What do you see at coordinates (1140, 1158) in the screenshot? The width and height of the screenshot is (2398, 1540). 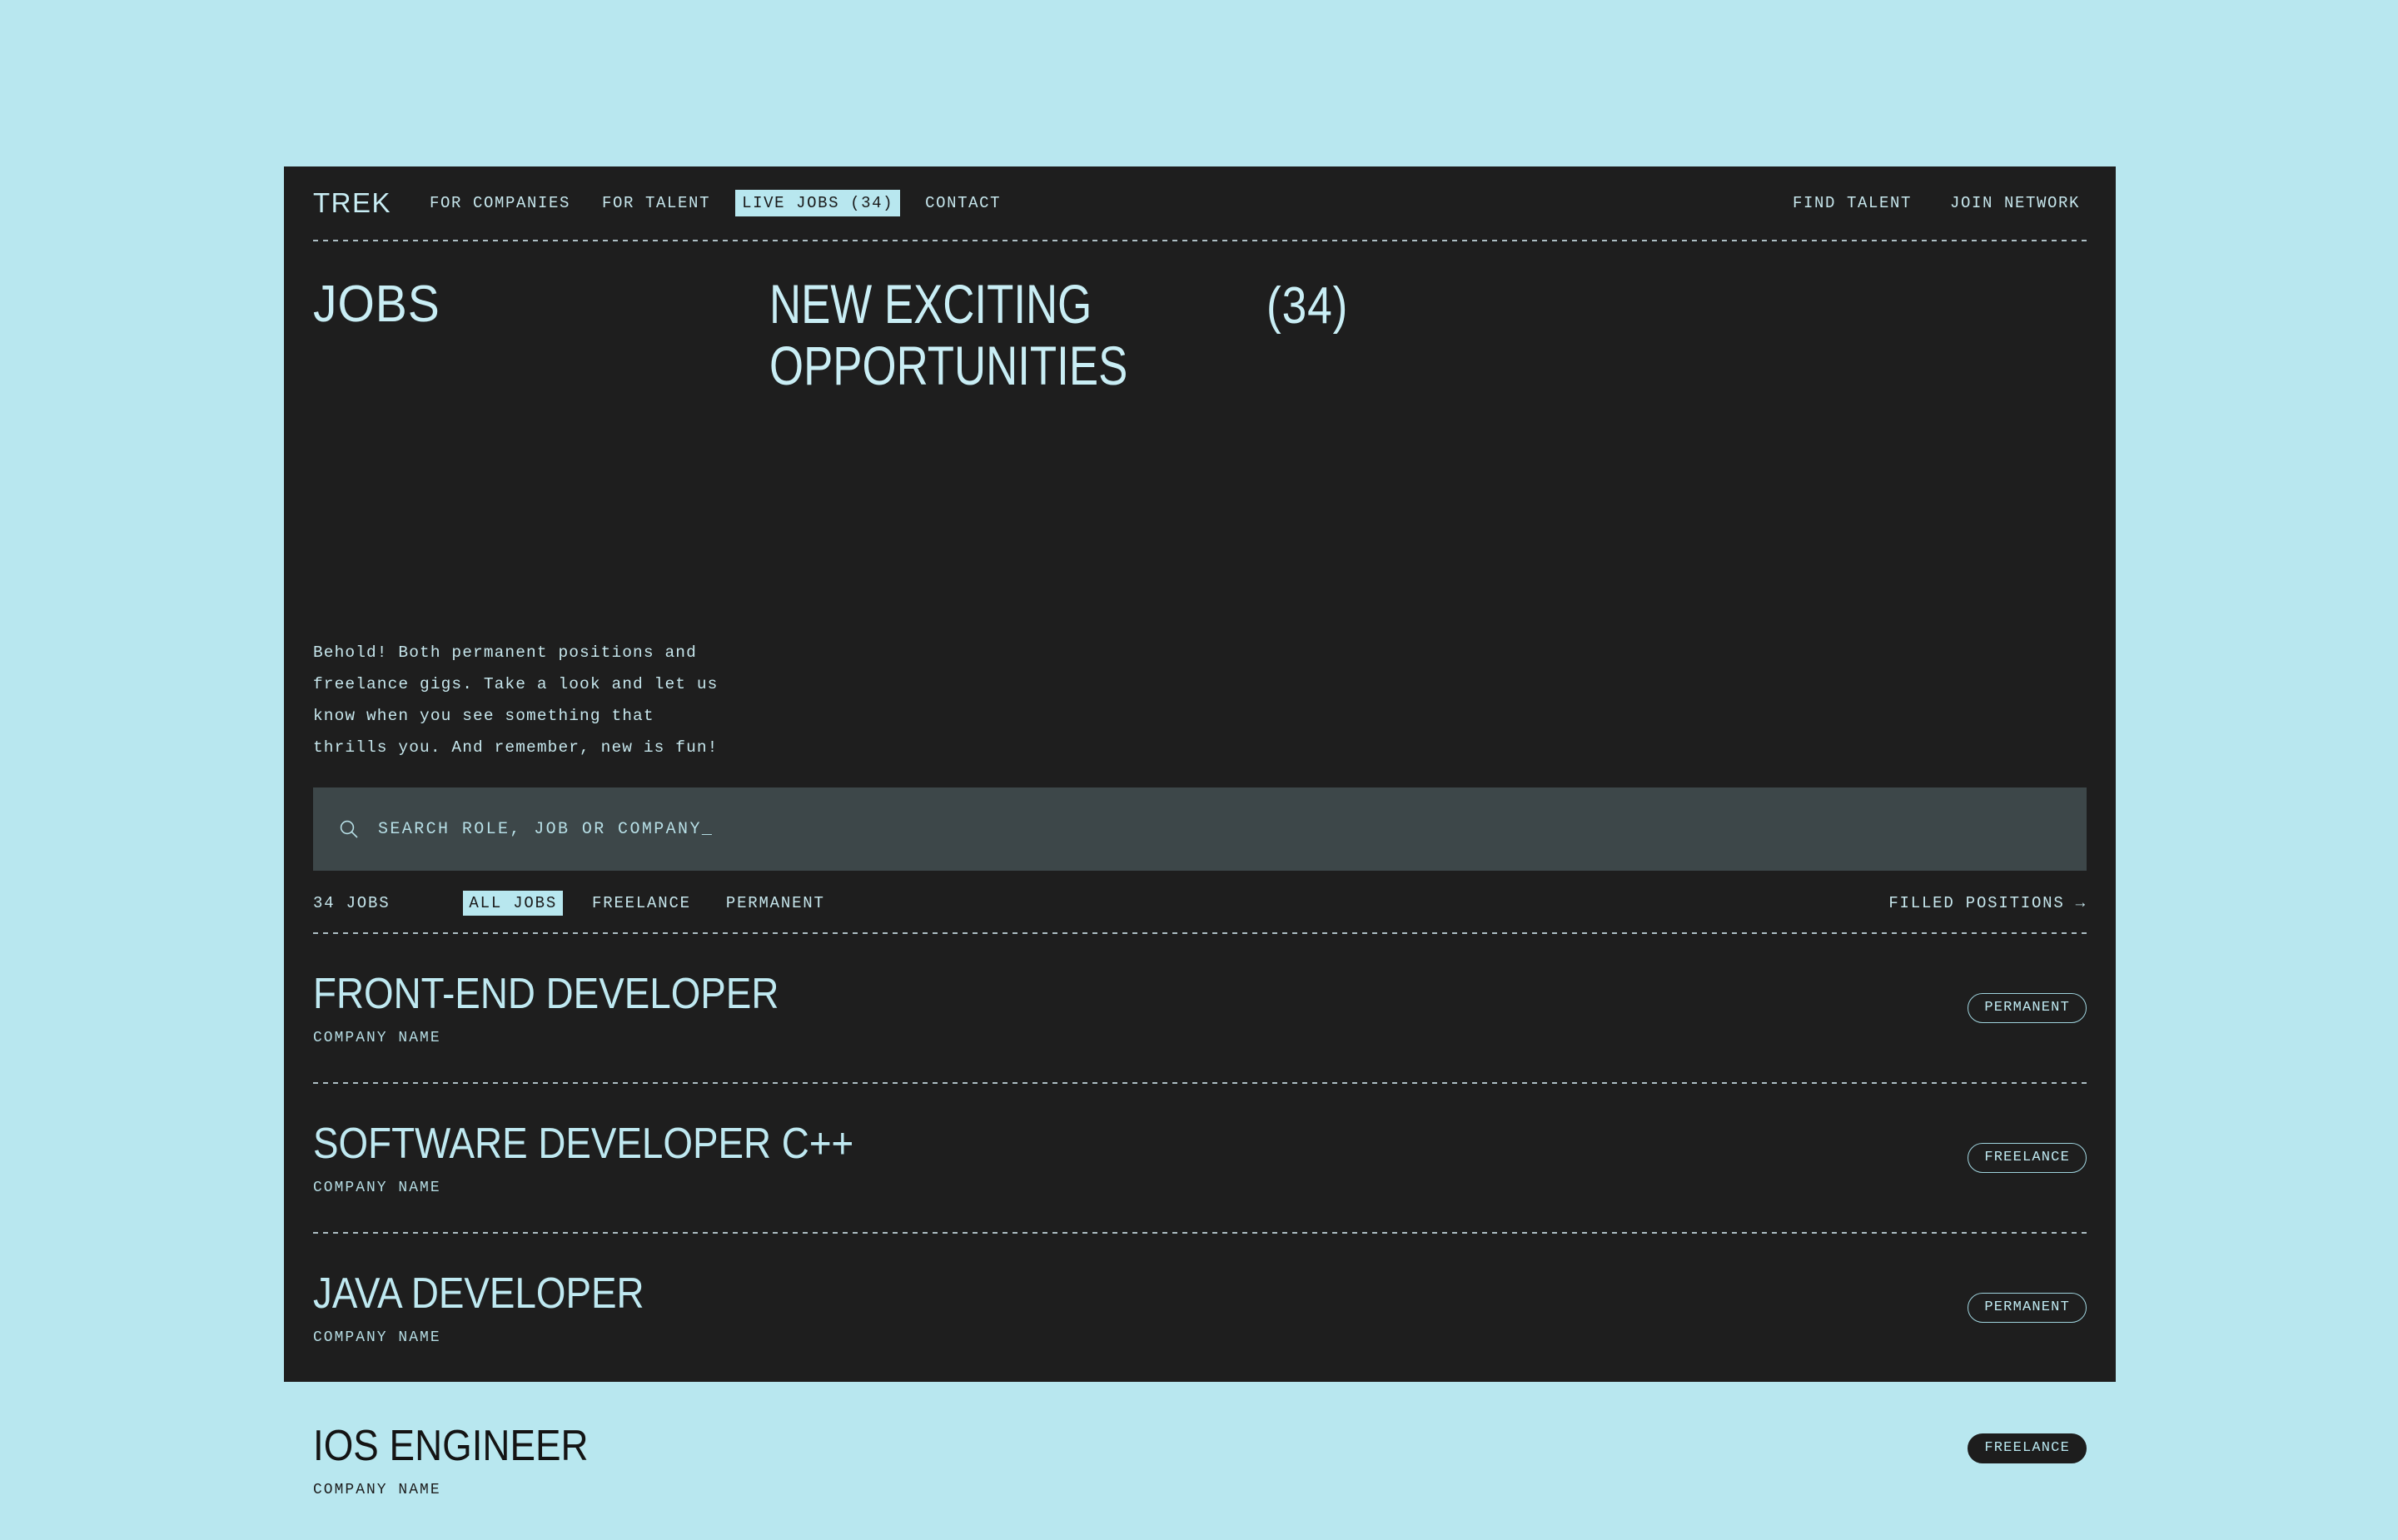 I see `job-info: SOFTWARE DEVELOPER C++ COMPANY NAME` at bounding box center [1140, 1158].